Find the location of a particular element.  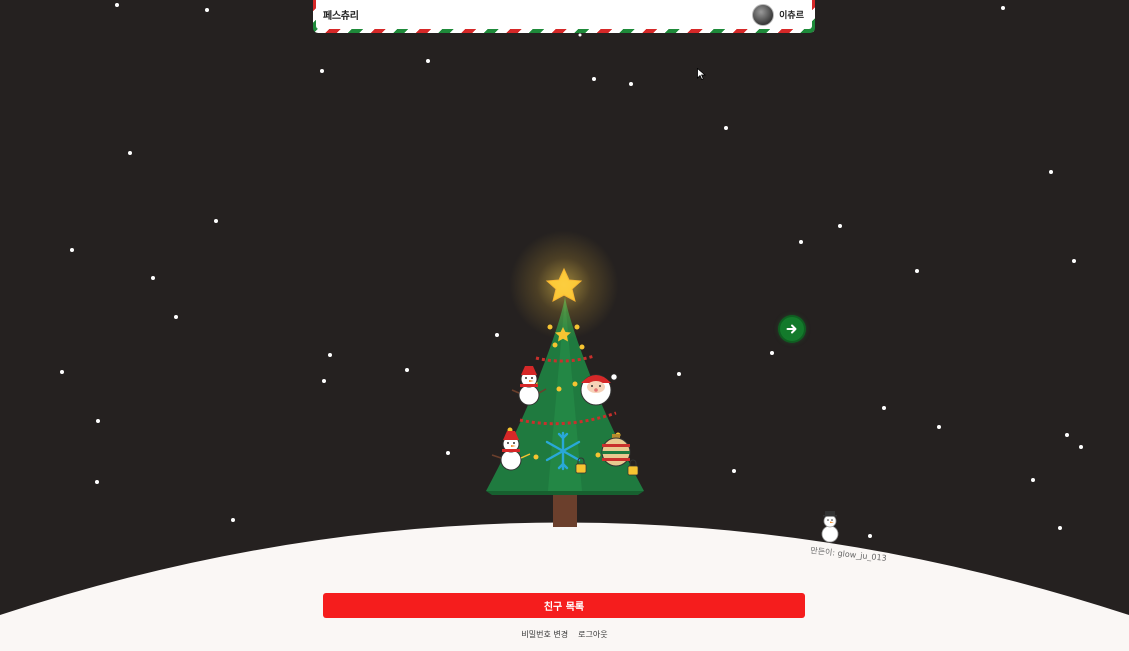

friends-list-button: 친구 목록 is located at coordinates (564, 605).